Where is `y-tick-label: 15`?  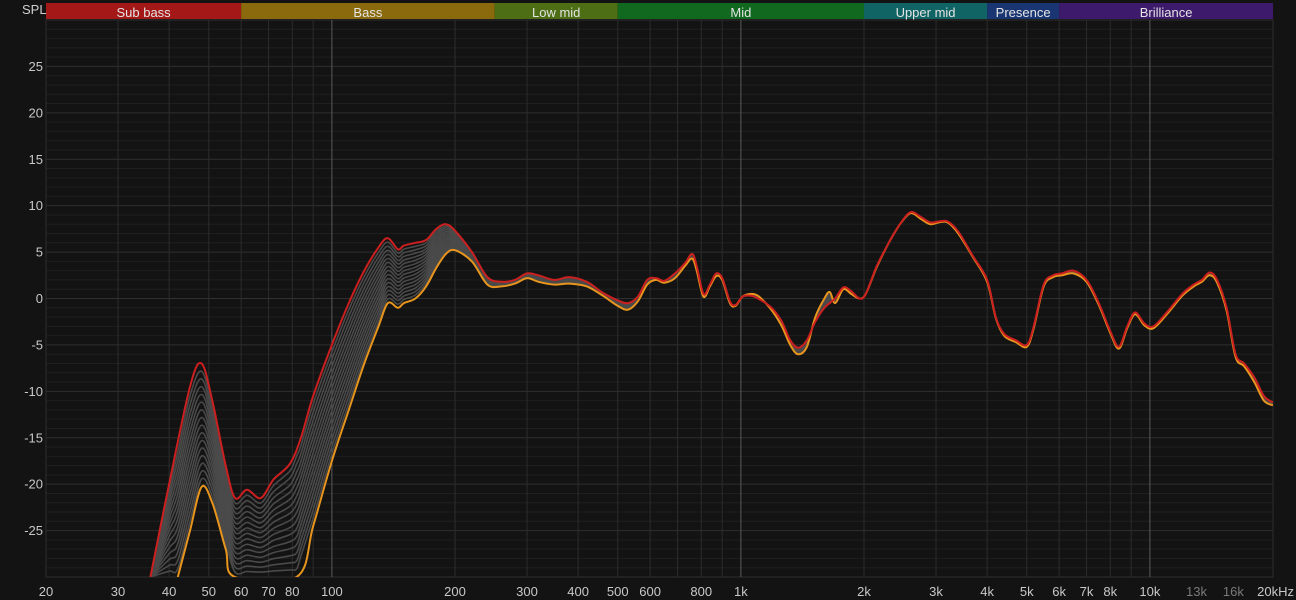
y-tick-label: 15 is located at coordinates (36, 159).